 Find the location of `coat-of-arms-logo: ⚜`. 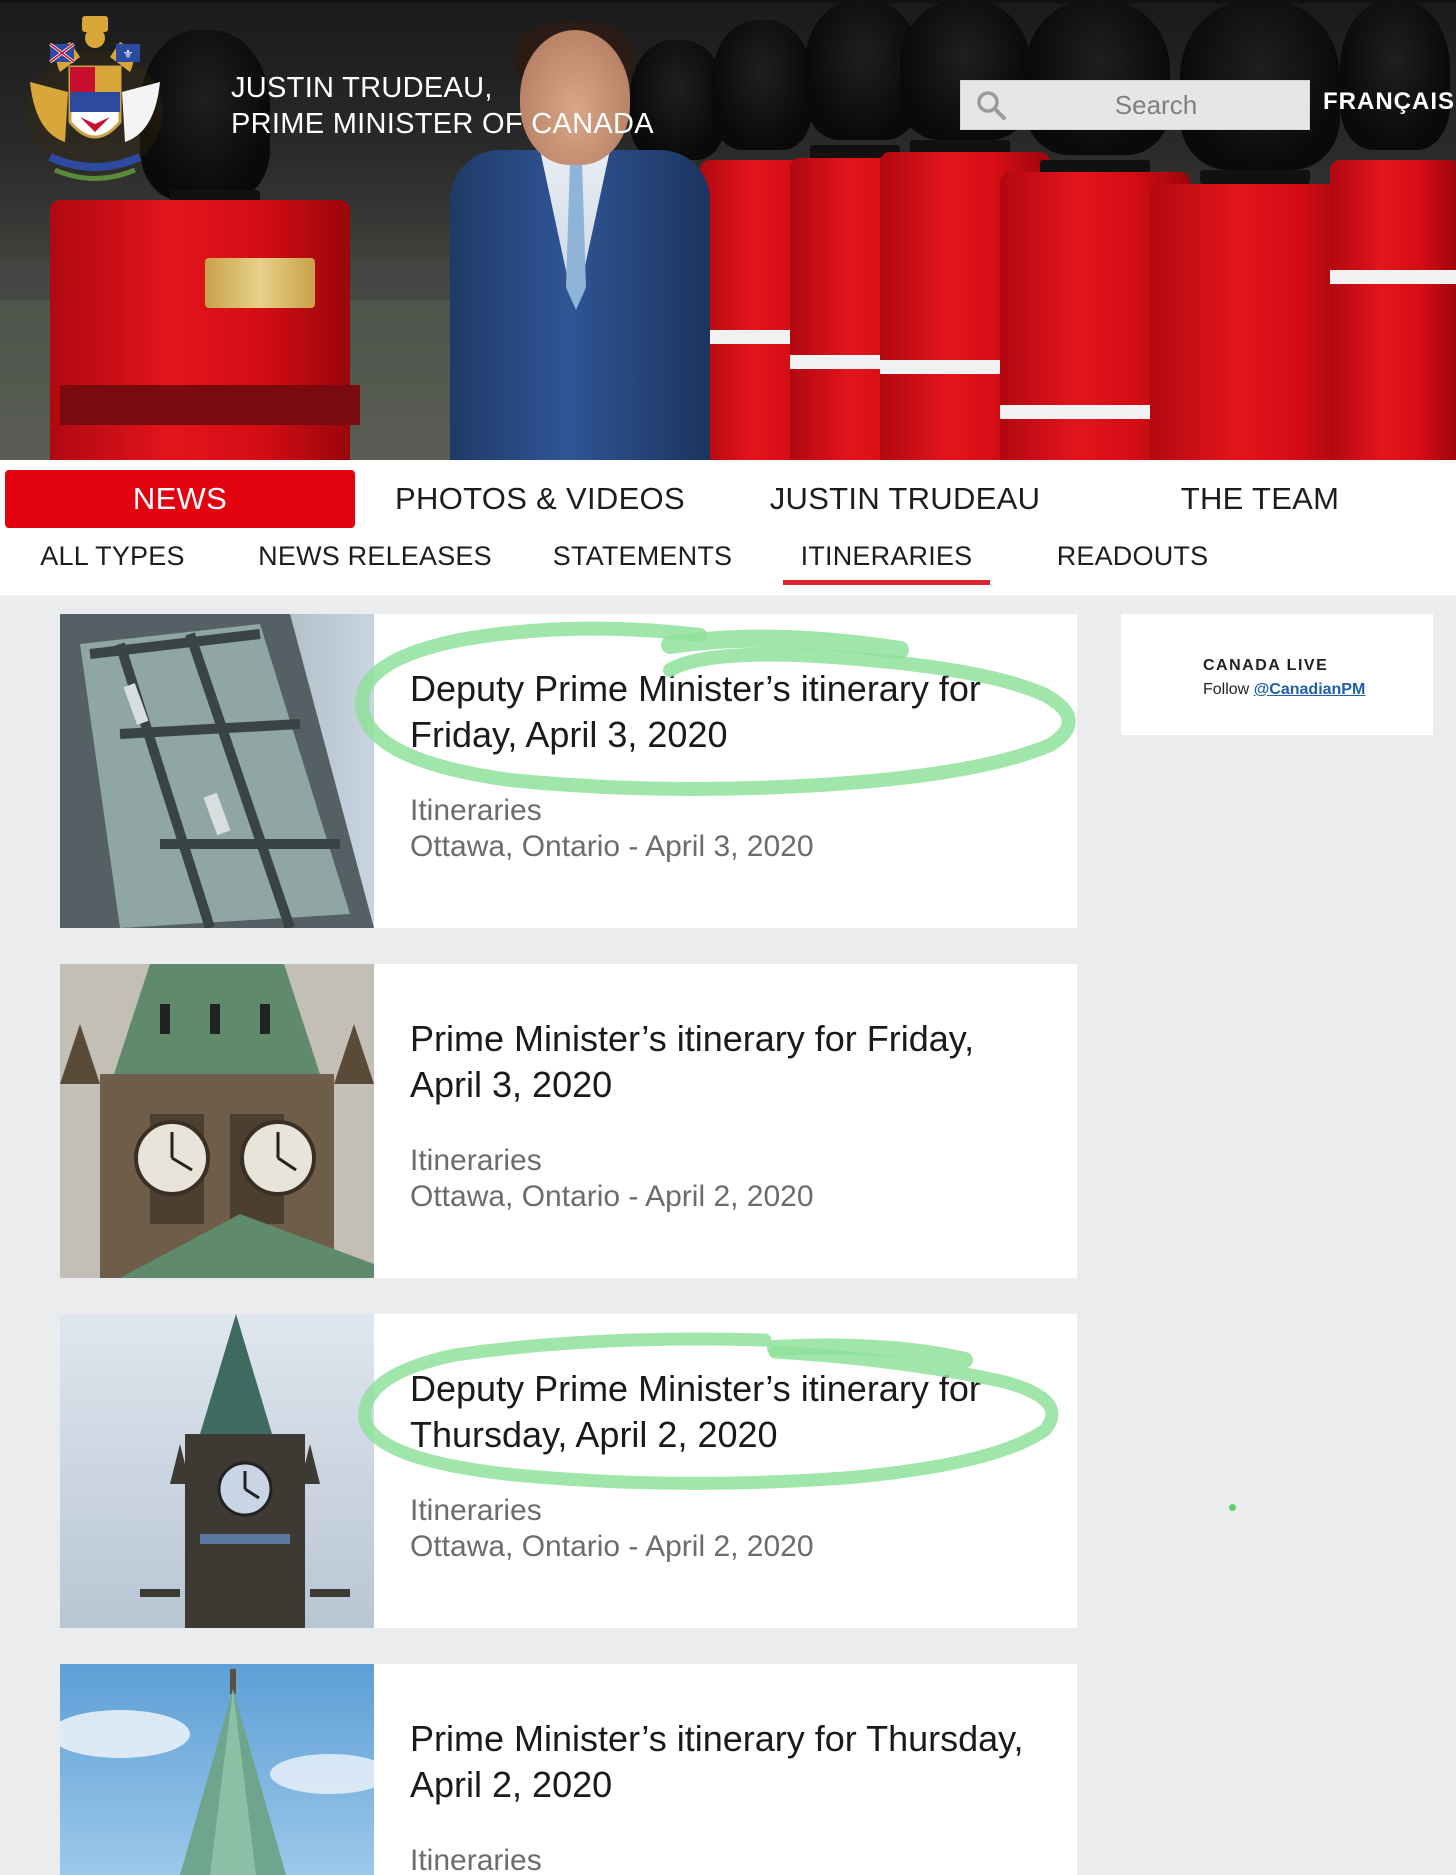

coat-of-arms-logo: ⚜ is located at coordinates (95, 102).